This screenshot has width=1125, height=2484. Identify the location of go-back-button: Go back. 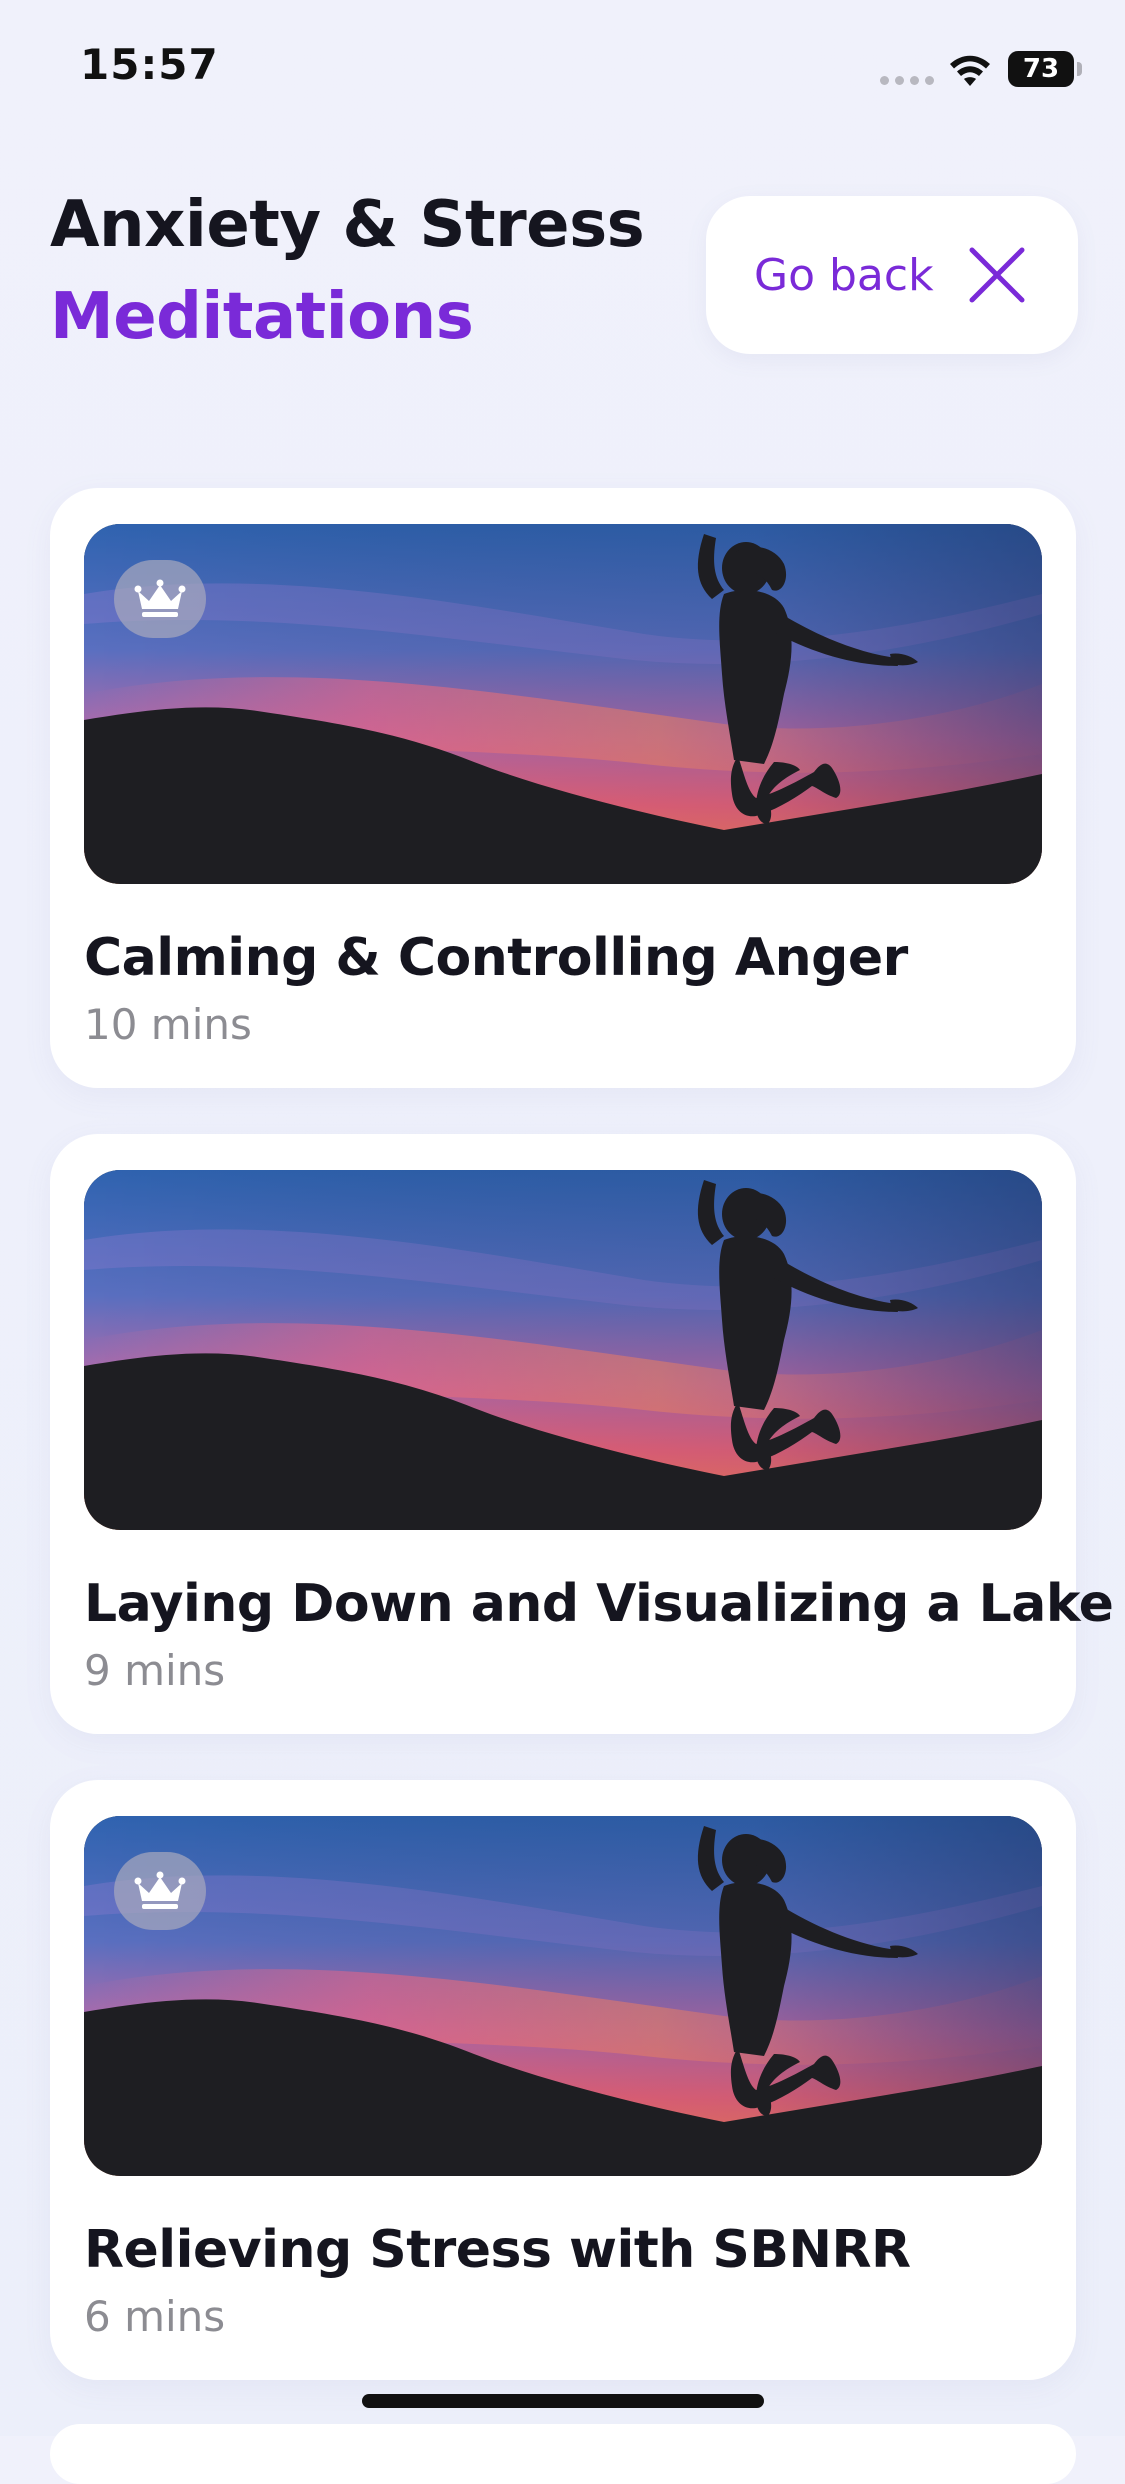
(892, 275).